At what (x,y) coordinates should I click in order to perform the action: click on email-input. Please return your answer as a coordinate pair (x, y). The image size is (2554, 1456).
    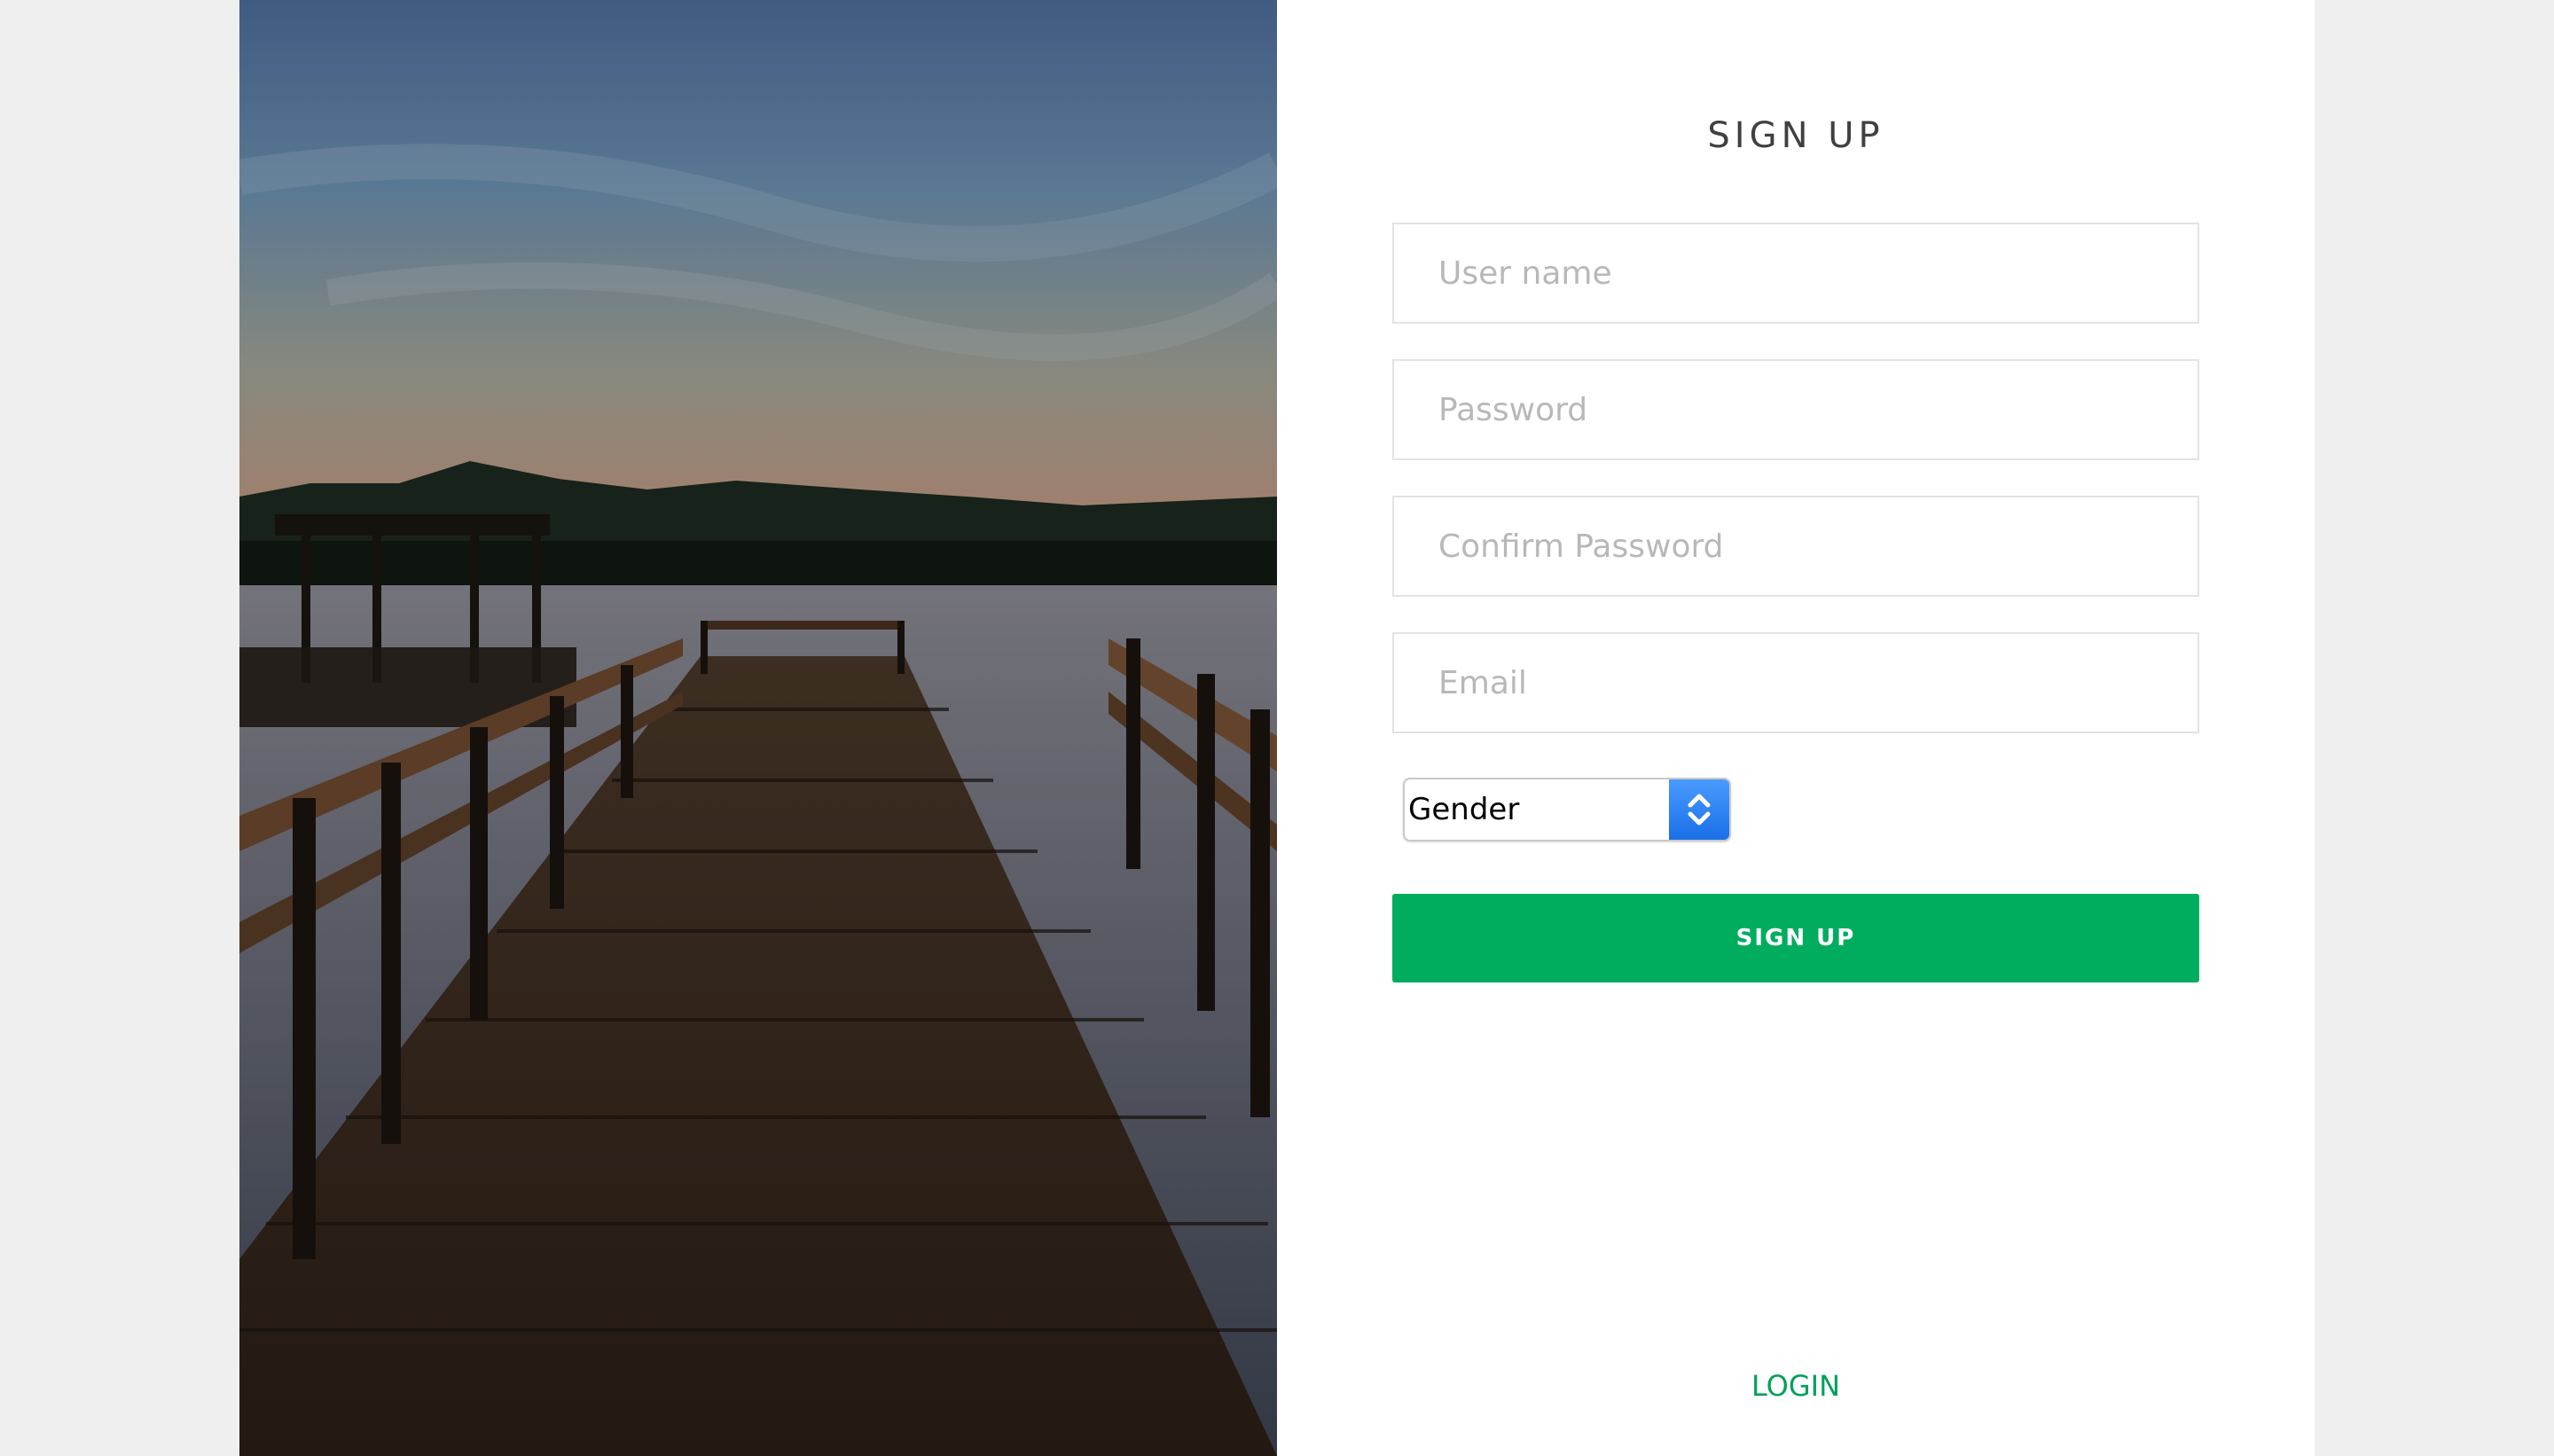
    Looking at the image, I should click on (1795, 682).